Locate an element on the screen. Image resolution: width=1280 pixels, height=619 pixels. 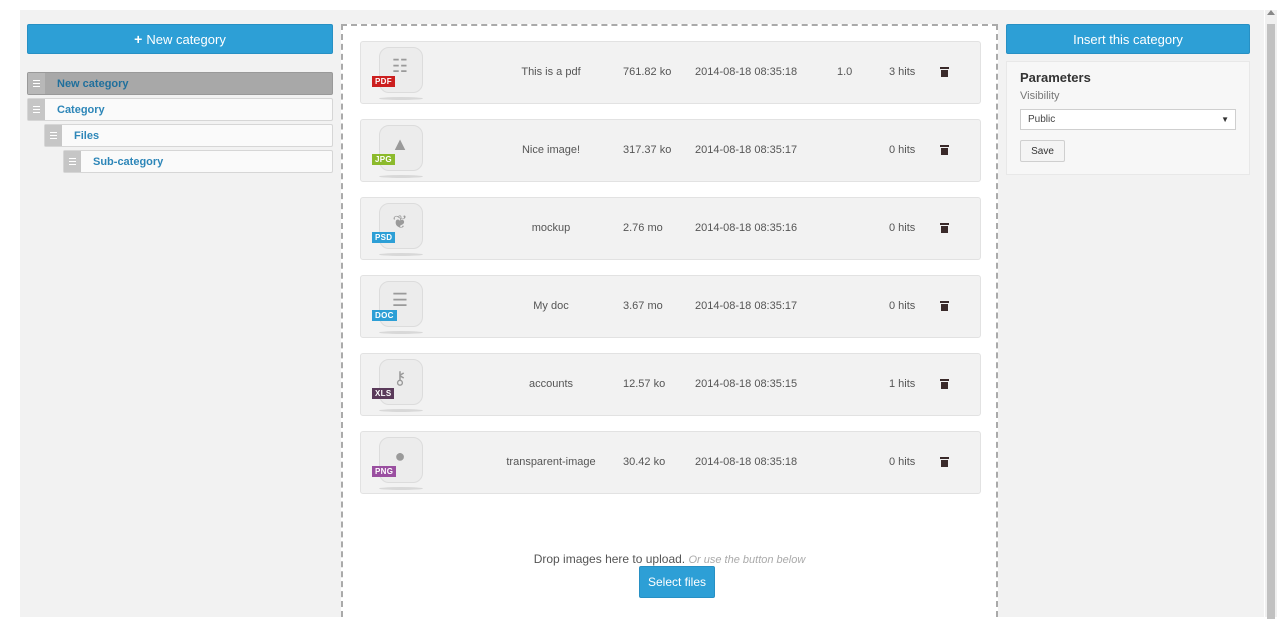
file-title: accounts is located at coordinates (551, 384).